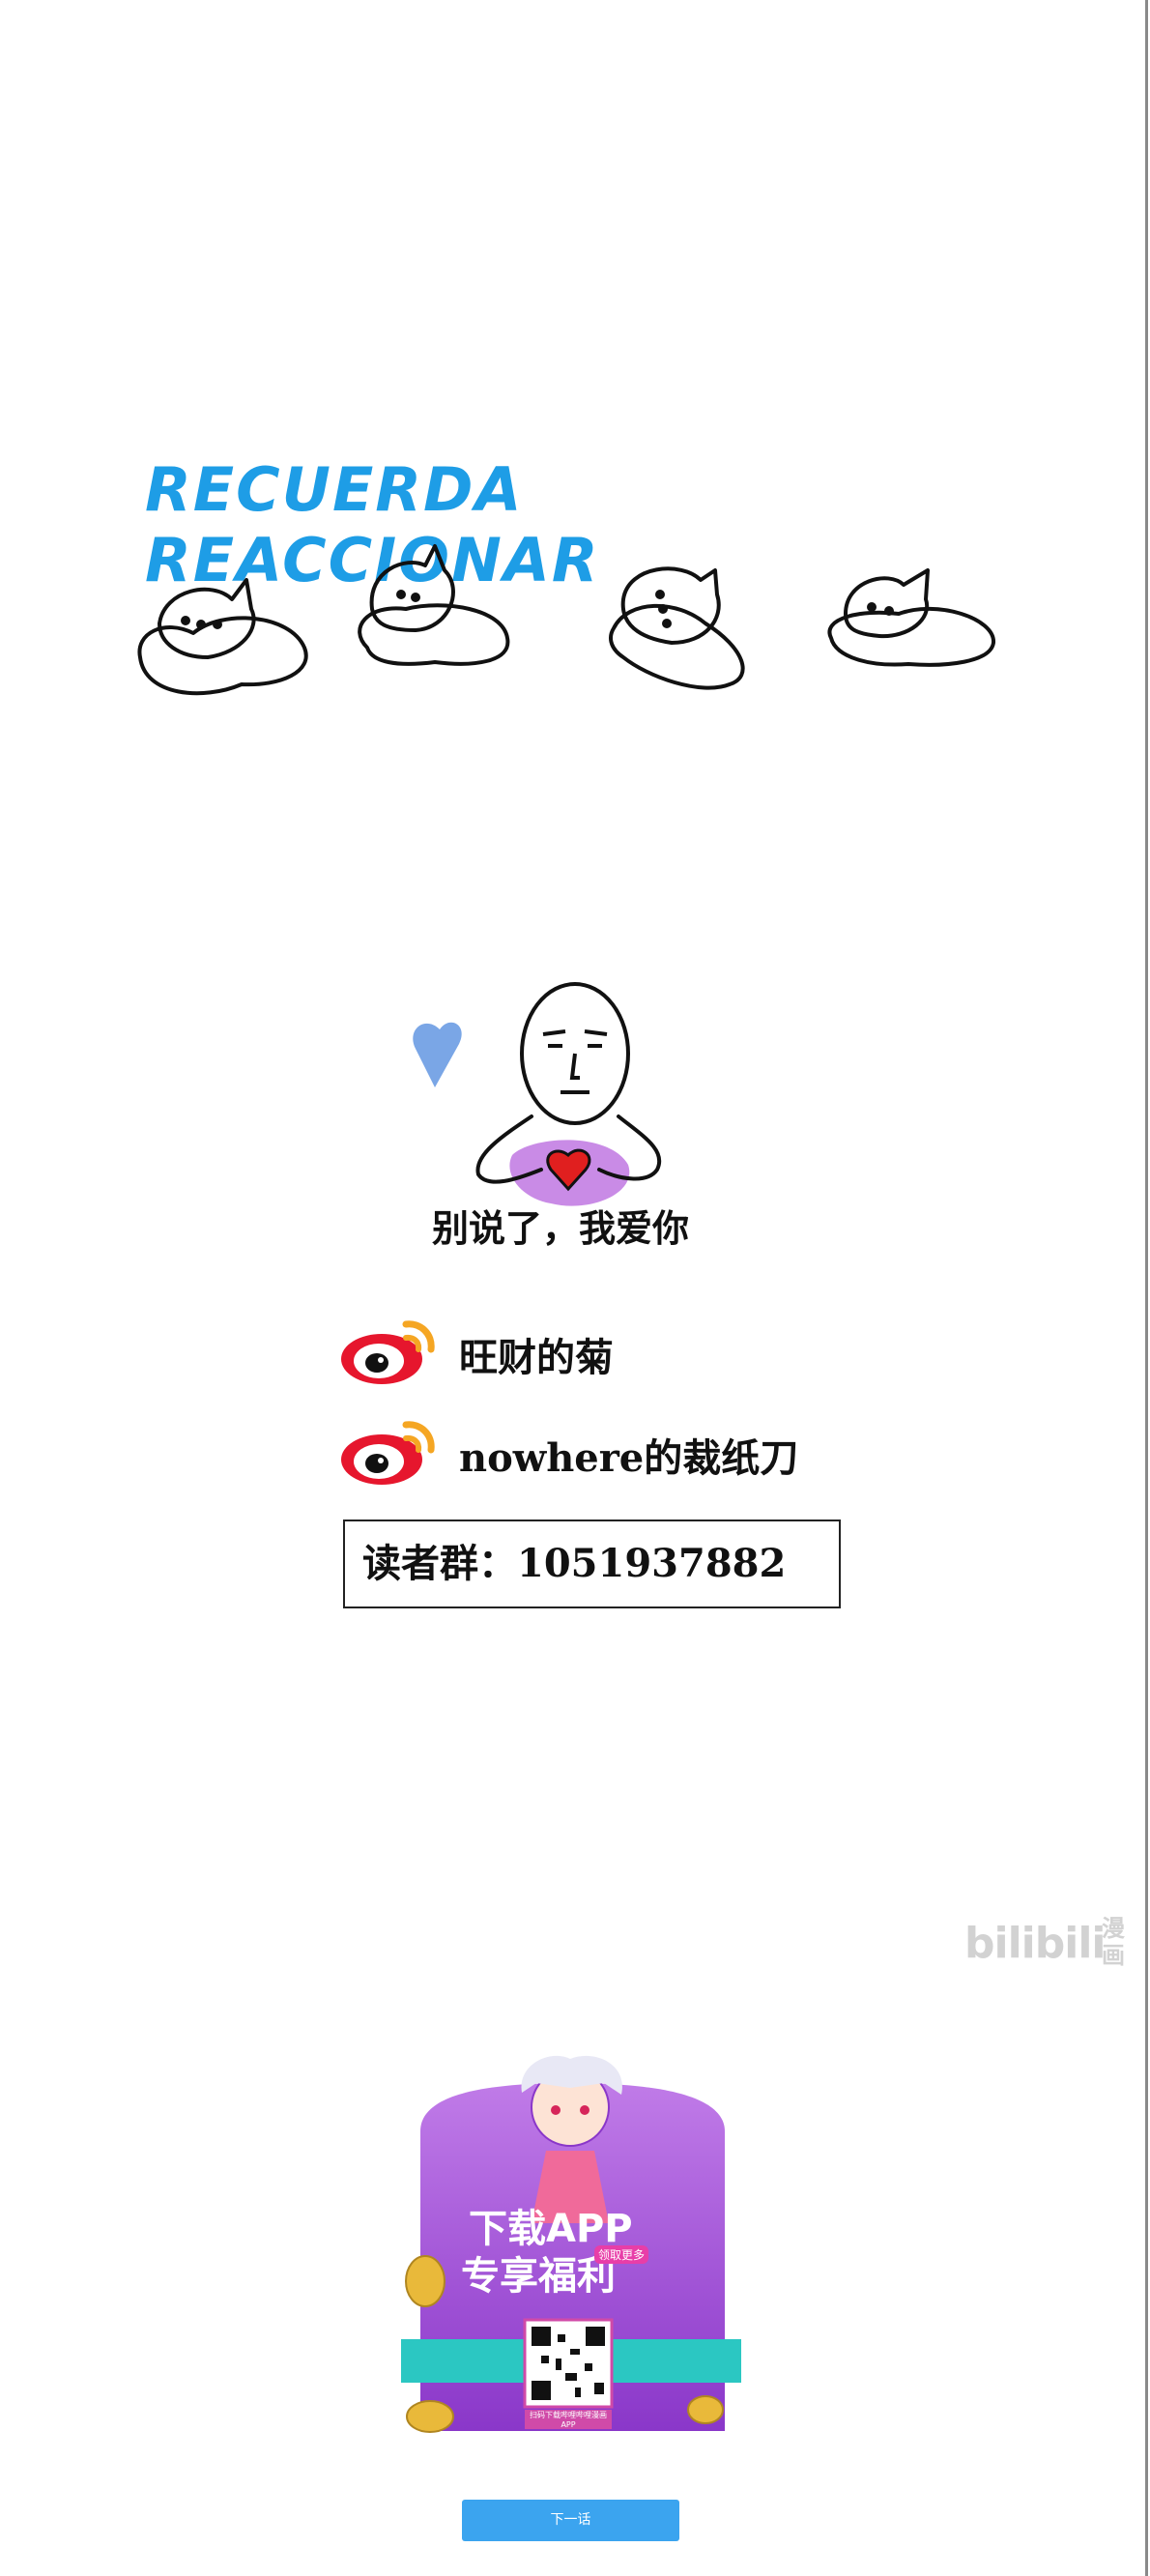 This screenshot has width=1150, height=2576. I want to click on bilibili-watermark: bilibili 漫画, so click(1044, 1942).